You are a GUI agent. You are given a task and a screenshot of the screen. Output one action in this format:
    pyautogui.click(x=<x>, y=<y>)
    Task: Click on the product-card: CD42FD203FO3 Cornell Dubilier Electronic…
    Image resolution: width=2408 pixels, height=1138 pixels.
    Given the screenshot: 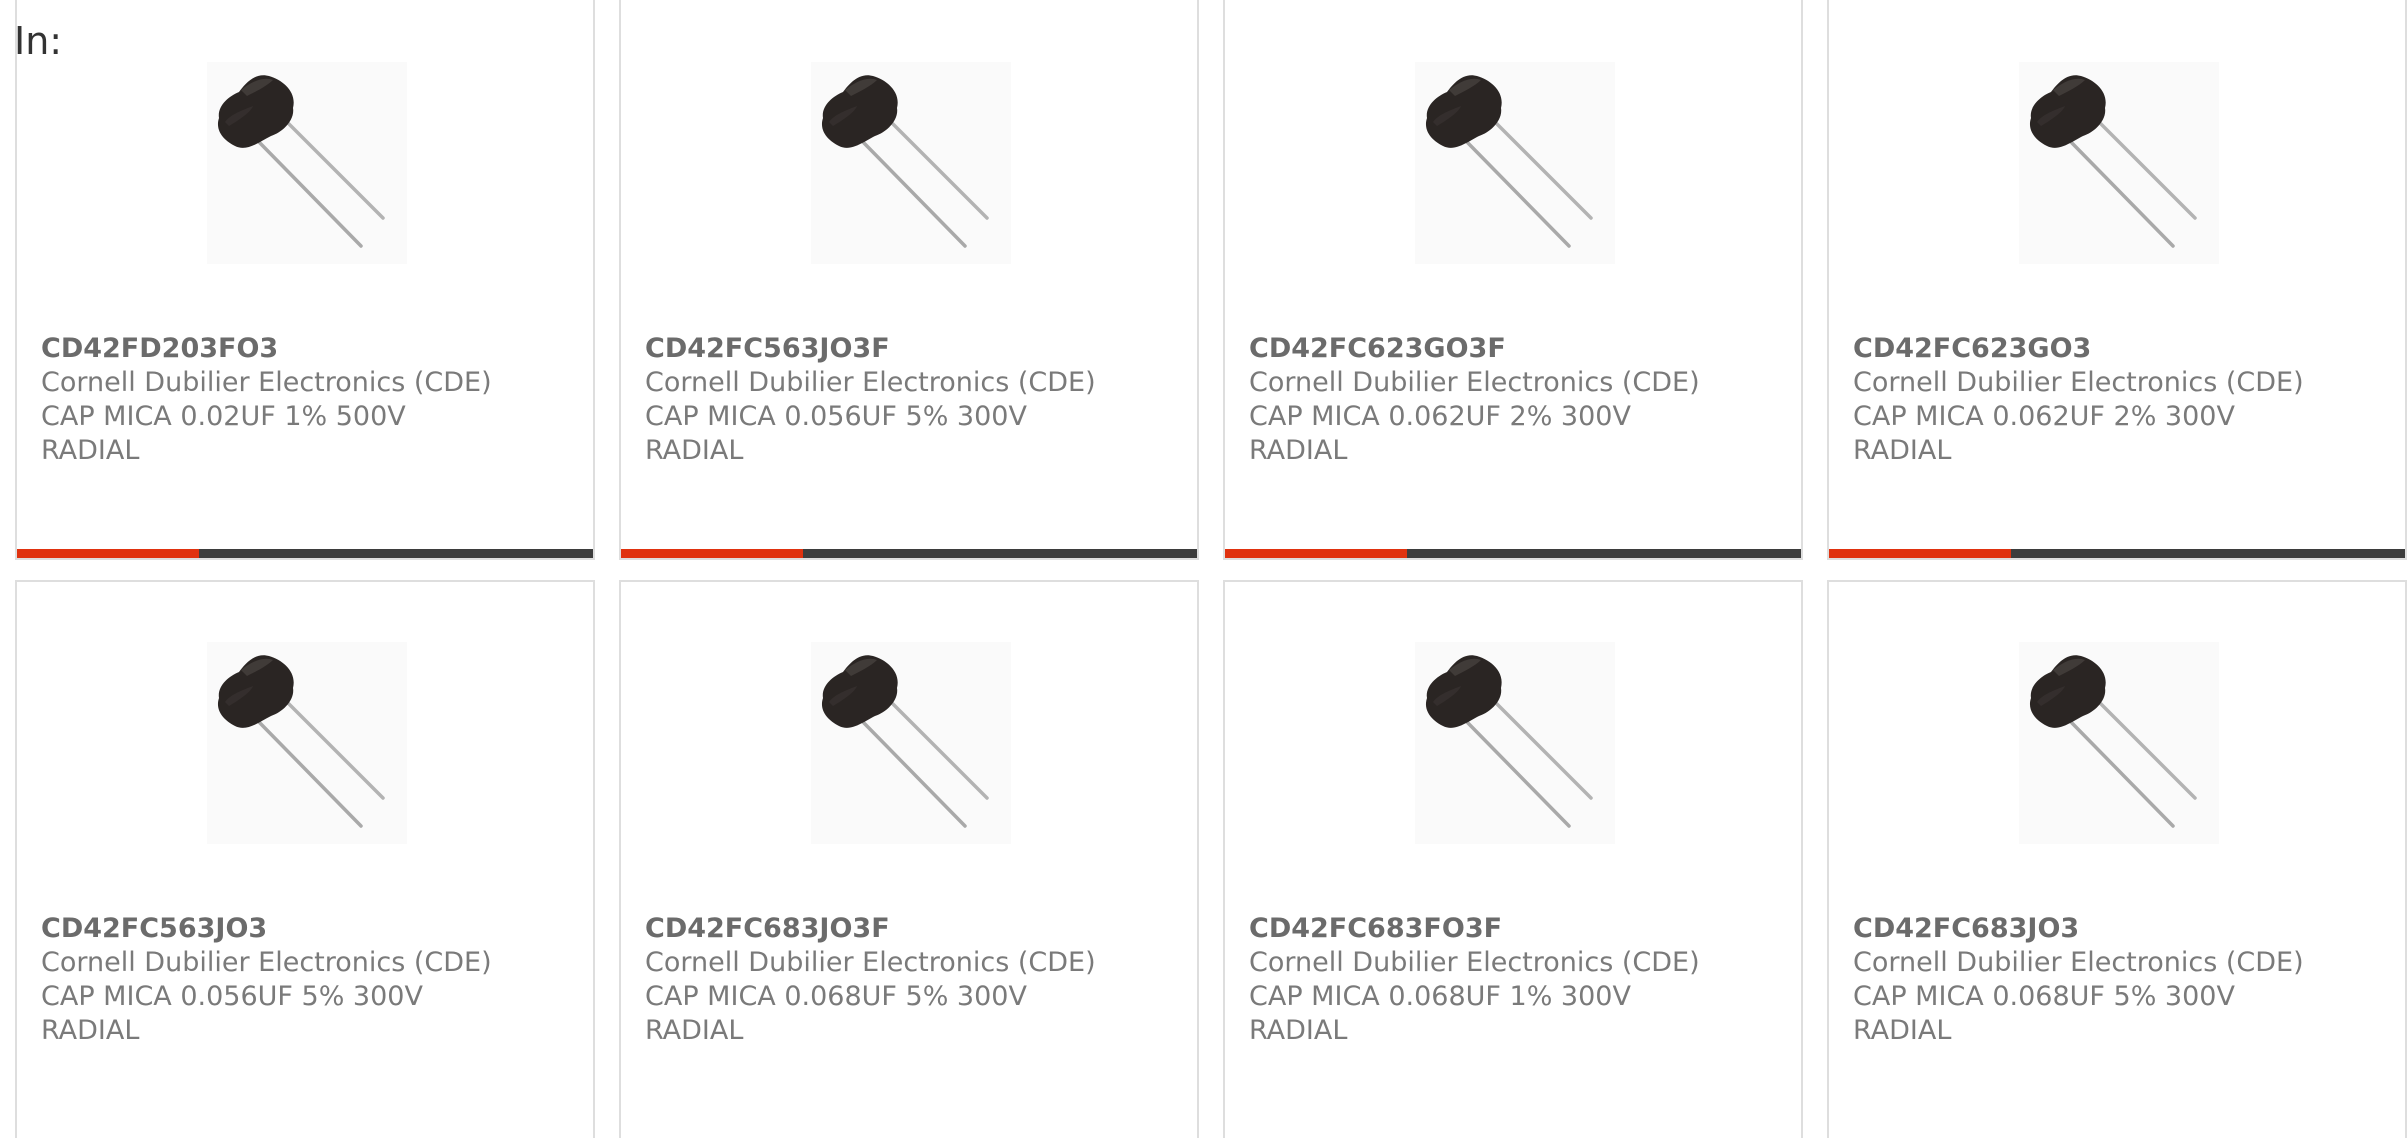 What is the action you would take?
    pyautogui.click(x=305, y=280)
    